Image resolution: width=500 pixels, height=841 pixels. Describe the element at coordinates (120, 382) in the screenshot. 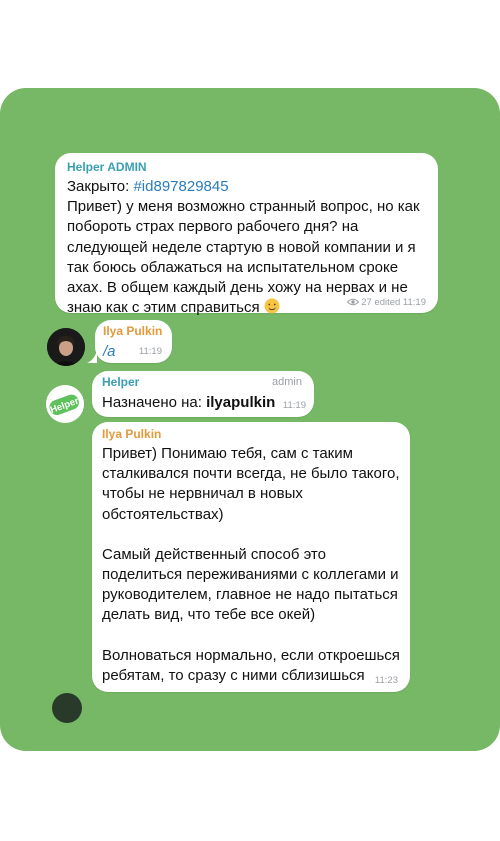

I see `helper-name: Helper` at that location.